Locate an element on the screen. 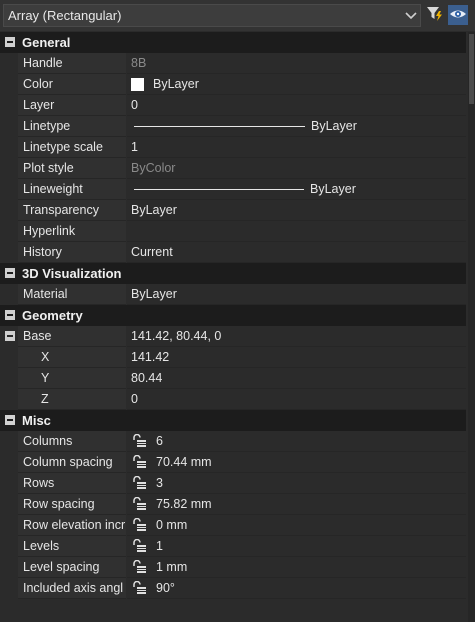  property-value-linetype: ByLayer is located at coordinates (296, 126).